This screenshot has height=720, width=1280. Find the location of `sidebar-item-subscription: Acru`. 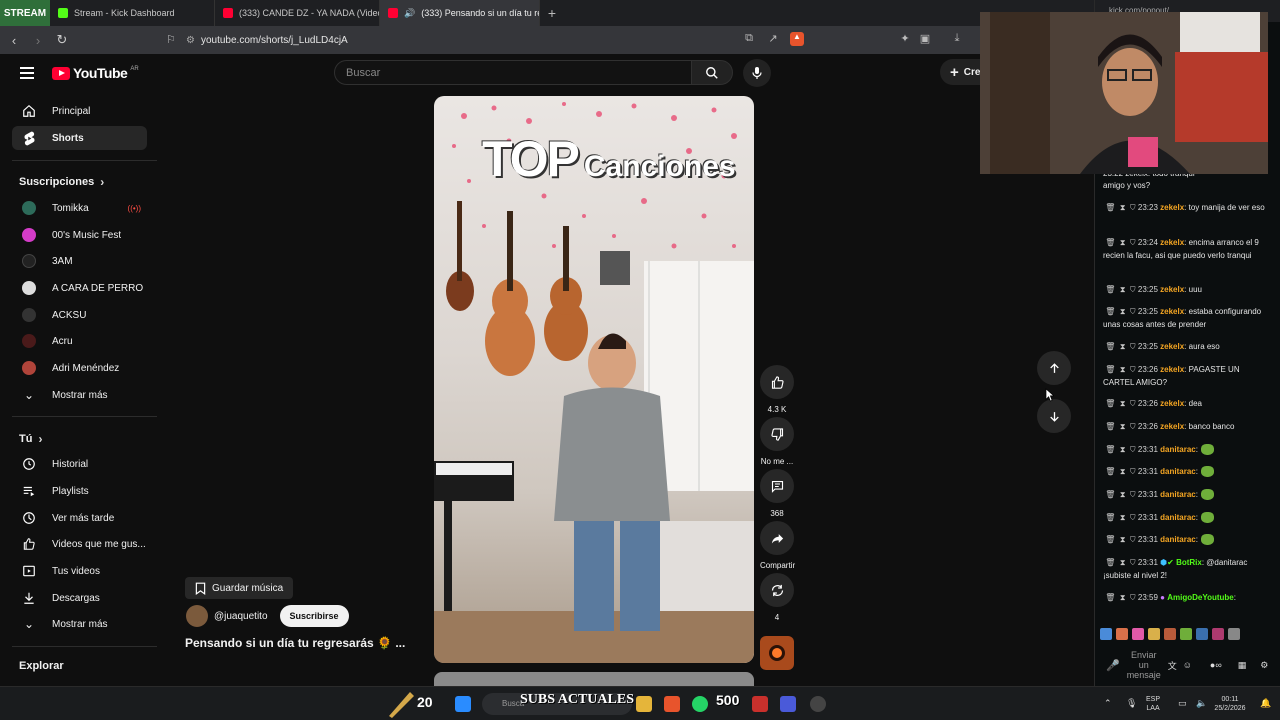

sidebar-item-subscription: Acru is located at coordinates (79, 341).